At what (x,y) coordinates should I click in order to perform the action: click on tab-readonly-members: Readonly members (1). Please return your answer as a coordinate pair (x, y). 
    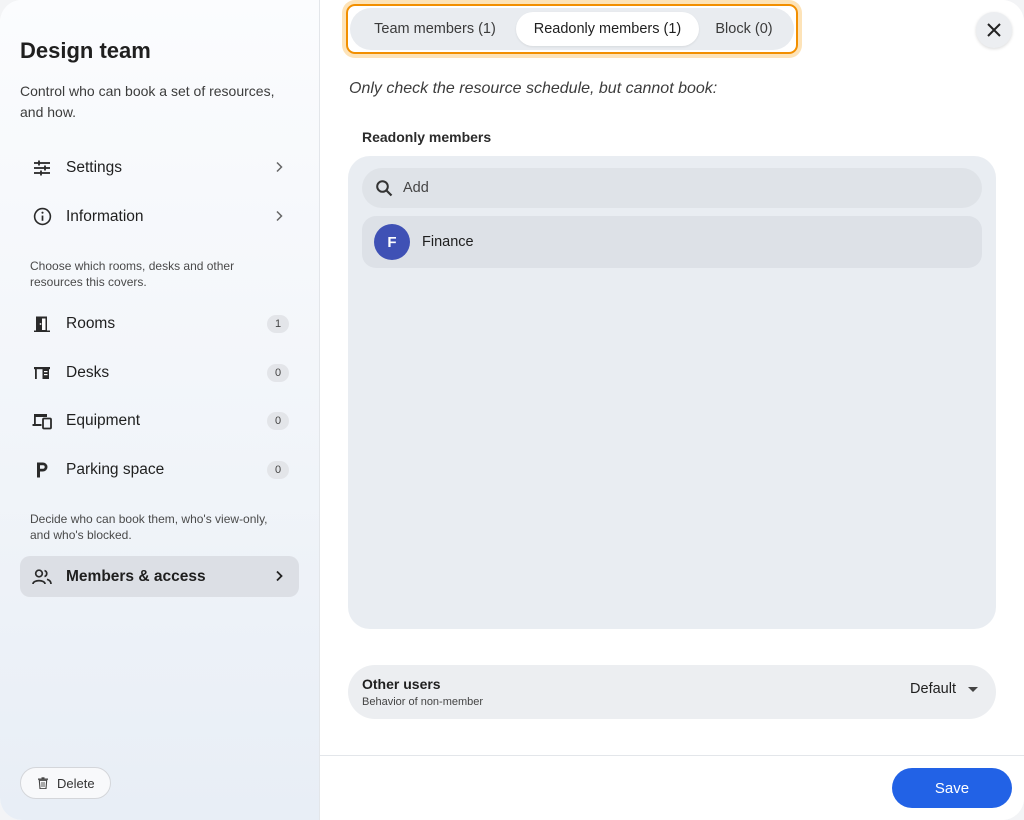
    Looking at the image, I should click on (607, 29).